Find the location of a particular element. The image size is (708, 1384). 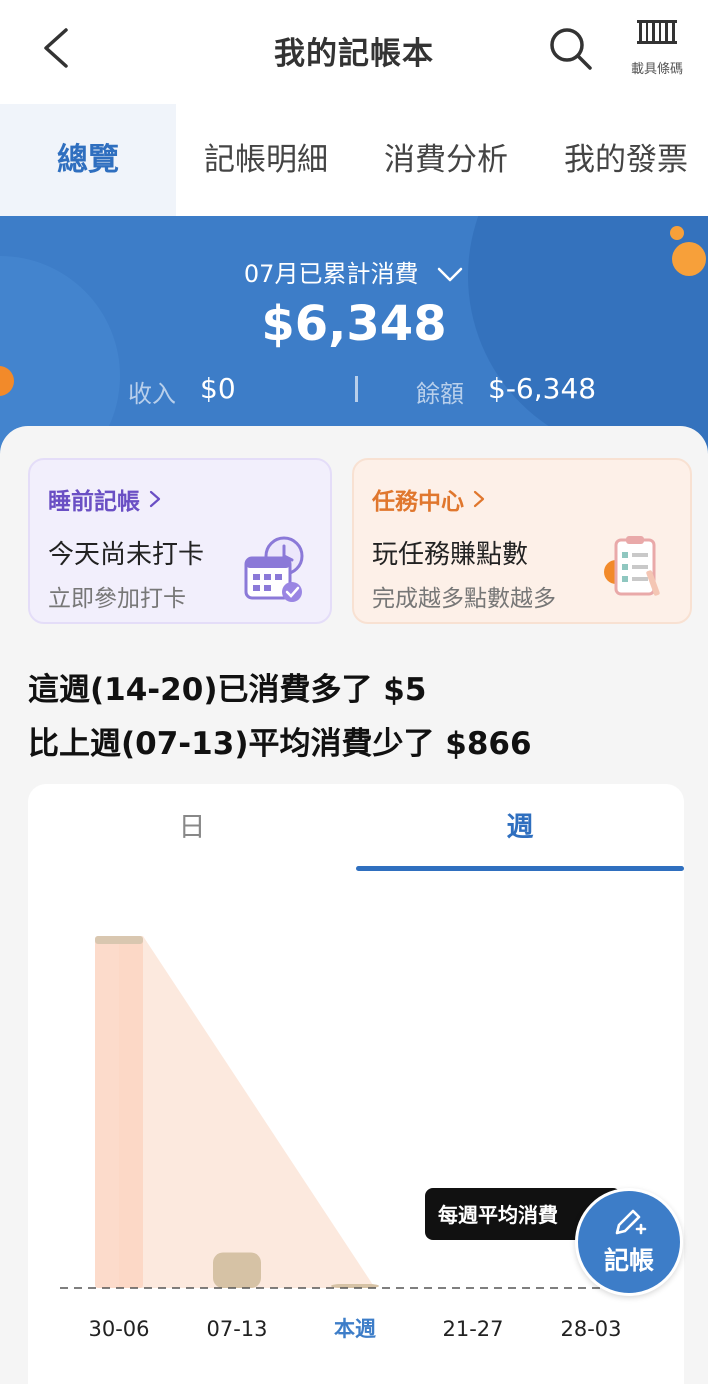

page-title: 我的記帳本 is located at coordinates (354, 54).